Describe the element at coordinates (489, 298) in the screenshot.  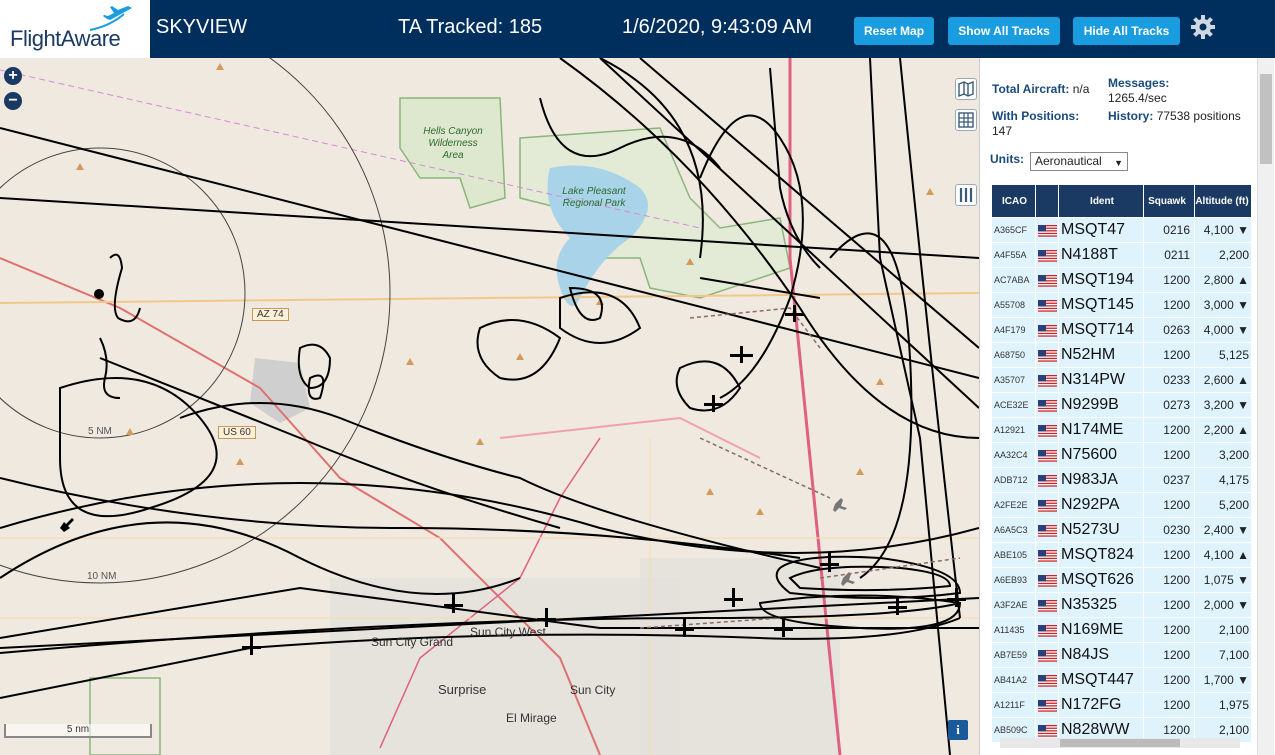
I see `road-az74` at that location.